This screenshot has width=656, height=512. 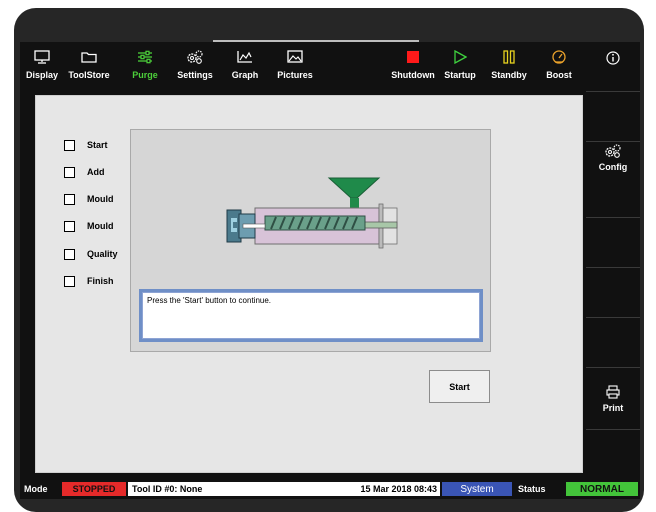 What do you see at coordinates (613, 167) in the screenshot?
I see `config-label: Config` at bounding box center [613, 167].